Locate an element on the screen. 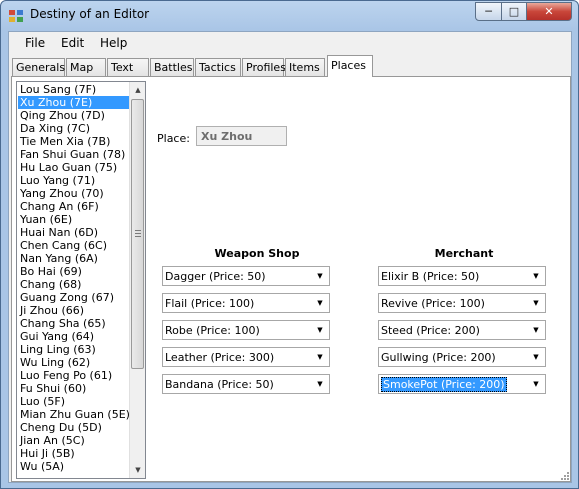 Image resolution: width=579 pixels, height=489 pixels. dropdown-value: Revive (Price: 100) is located at coordinates (433, 303).